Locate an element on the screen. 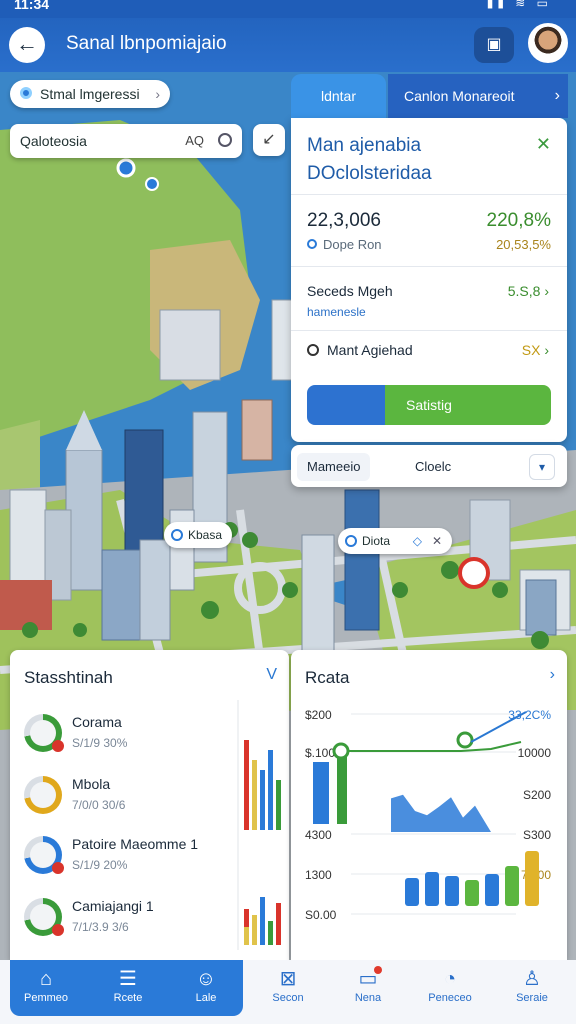 The width and height of the screenshot is (576, 1024). row1-value: 5.S,8 › is located at coordinates (528, 291).